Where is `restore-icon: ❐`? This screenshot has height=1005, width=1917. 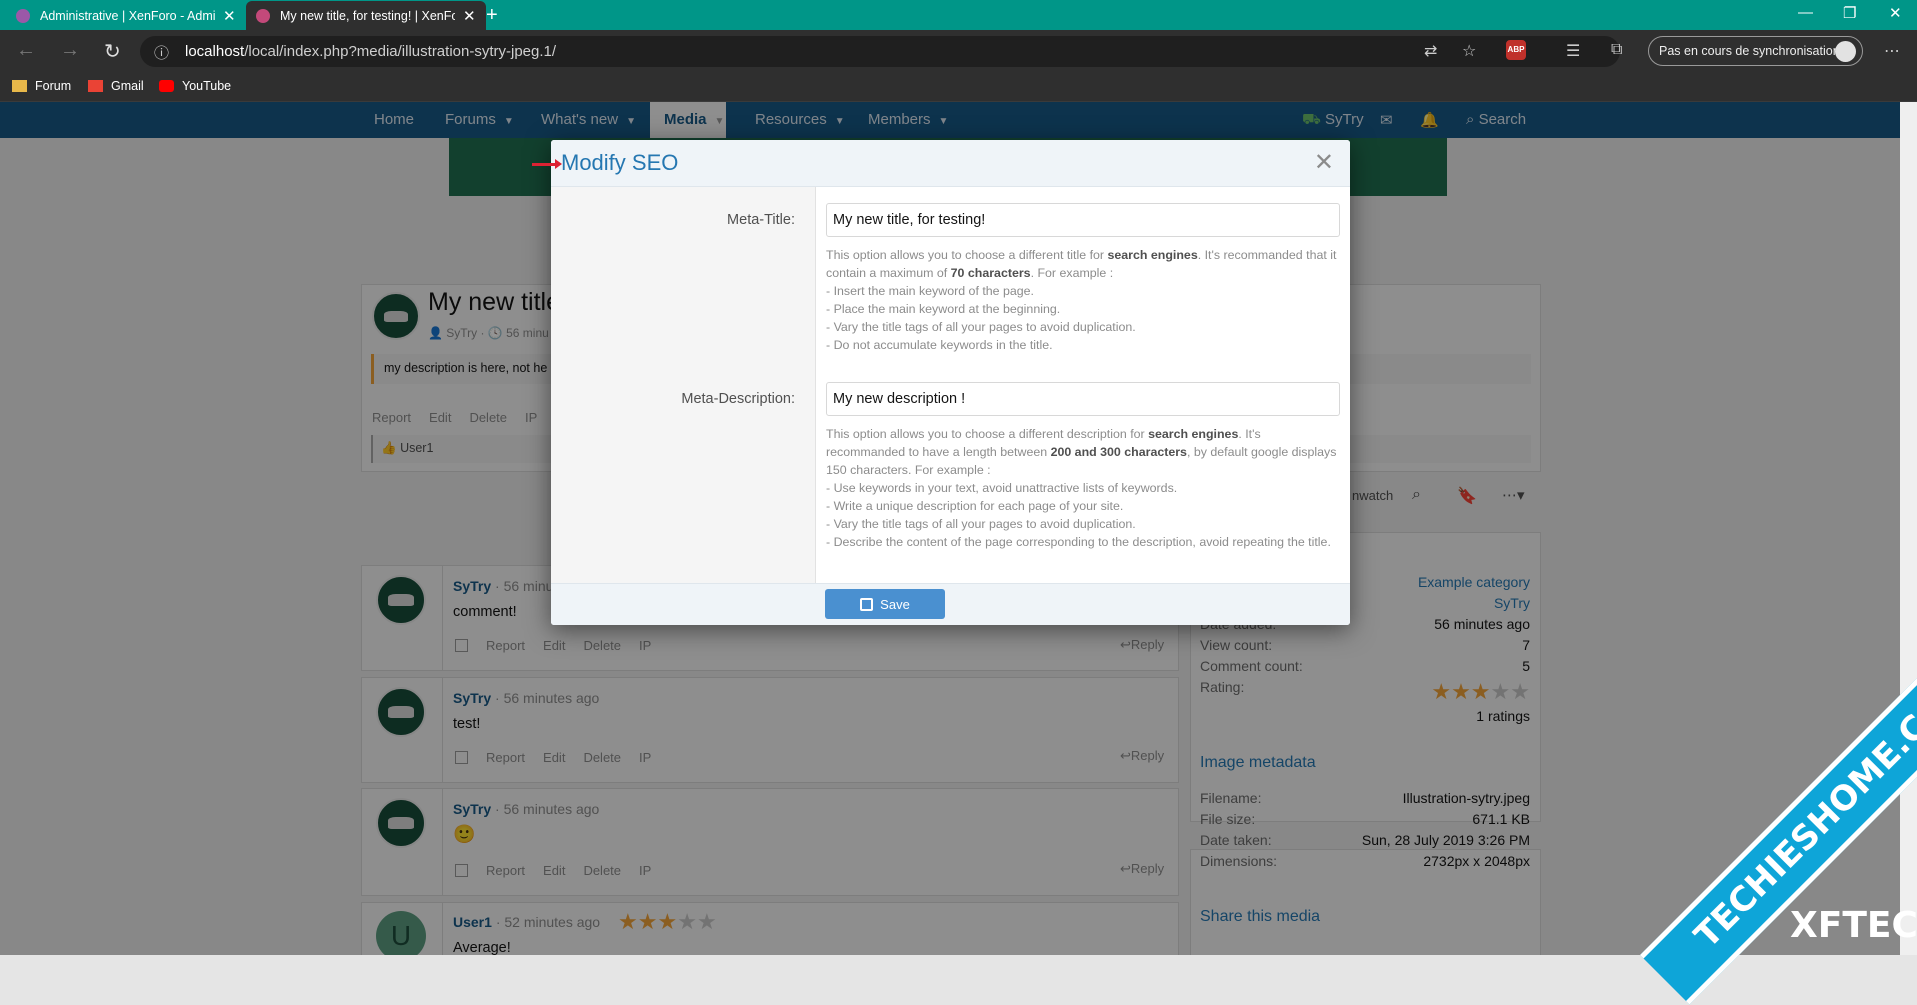
restore-icon: ❐ is located at coordinates (1849, 13).